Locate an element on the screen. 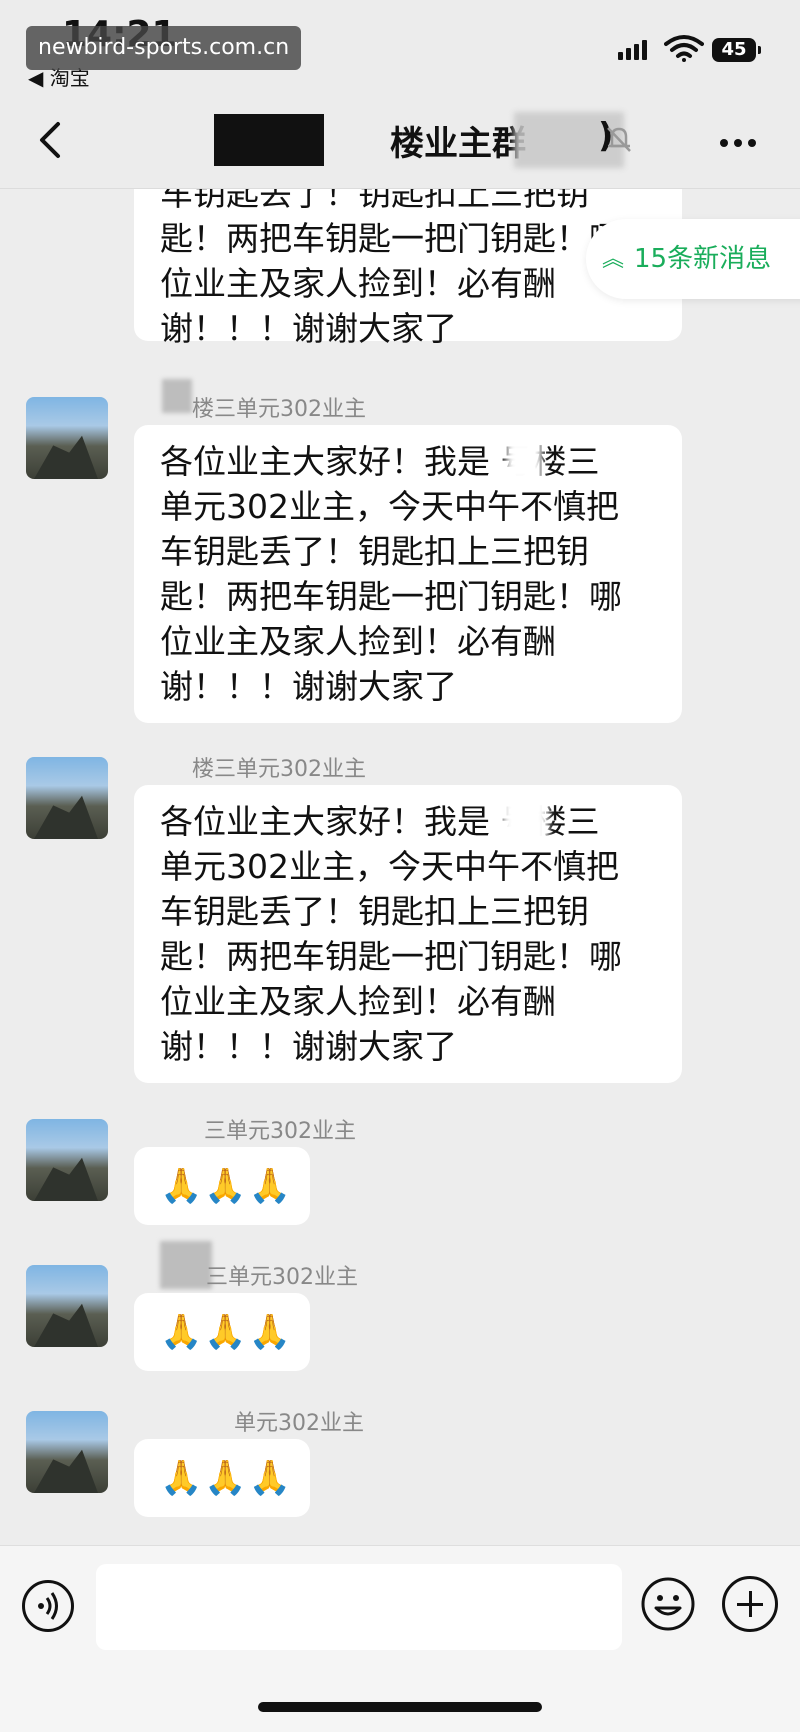  new-messages-label: 15条新消息 is located at coordinates (703, 259).